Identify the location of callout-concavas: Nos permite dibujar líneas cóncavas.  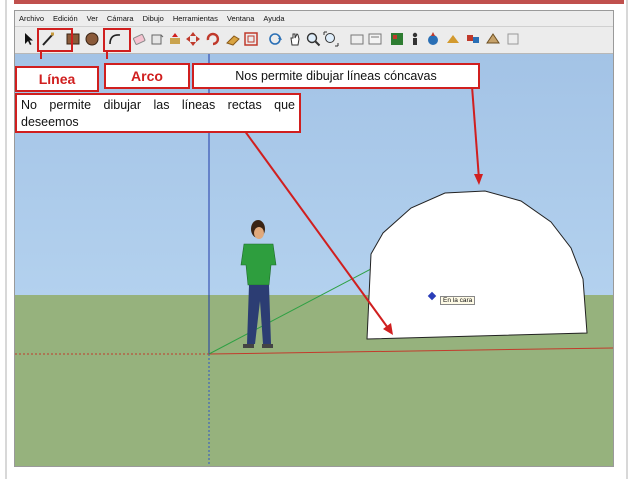
(336, 76).